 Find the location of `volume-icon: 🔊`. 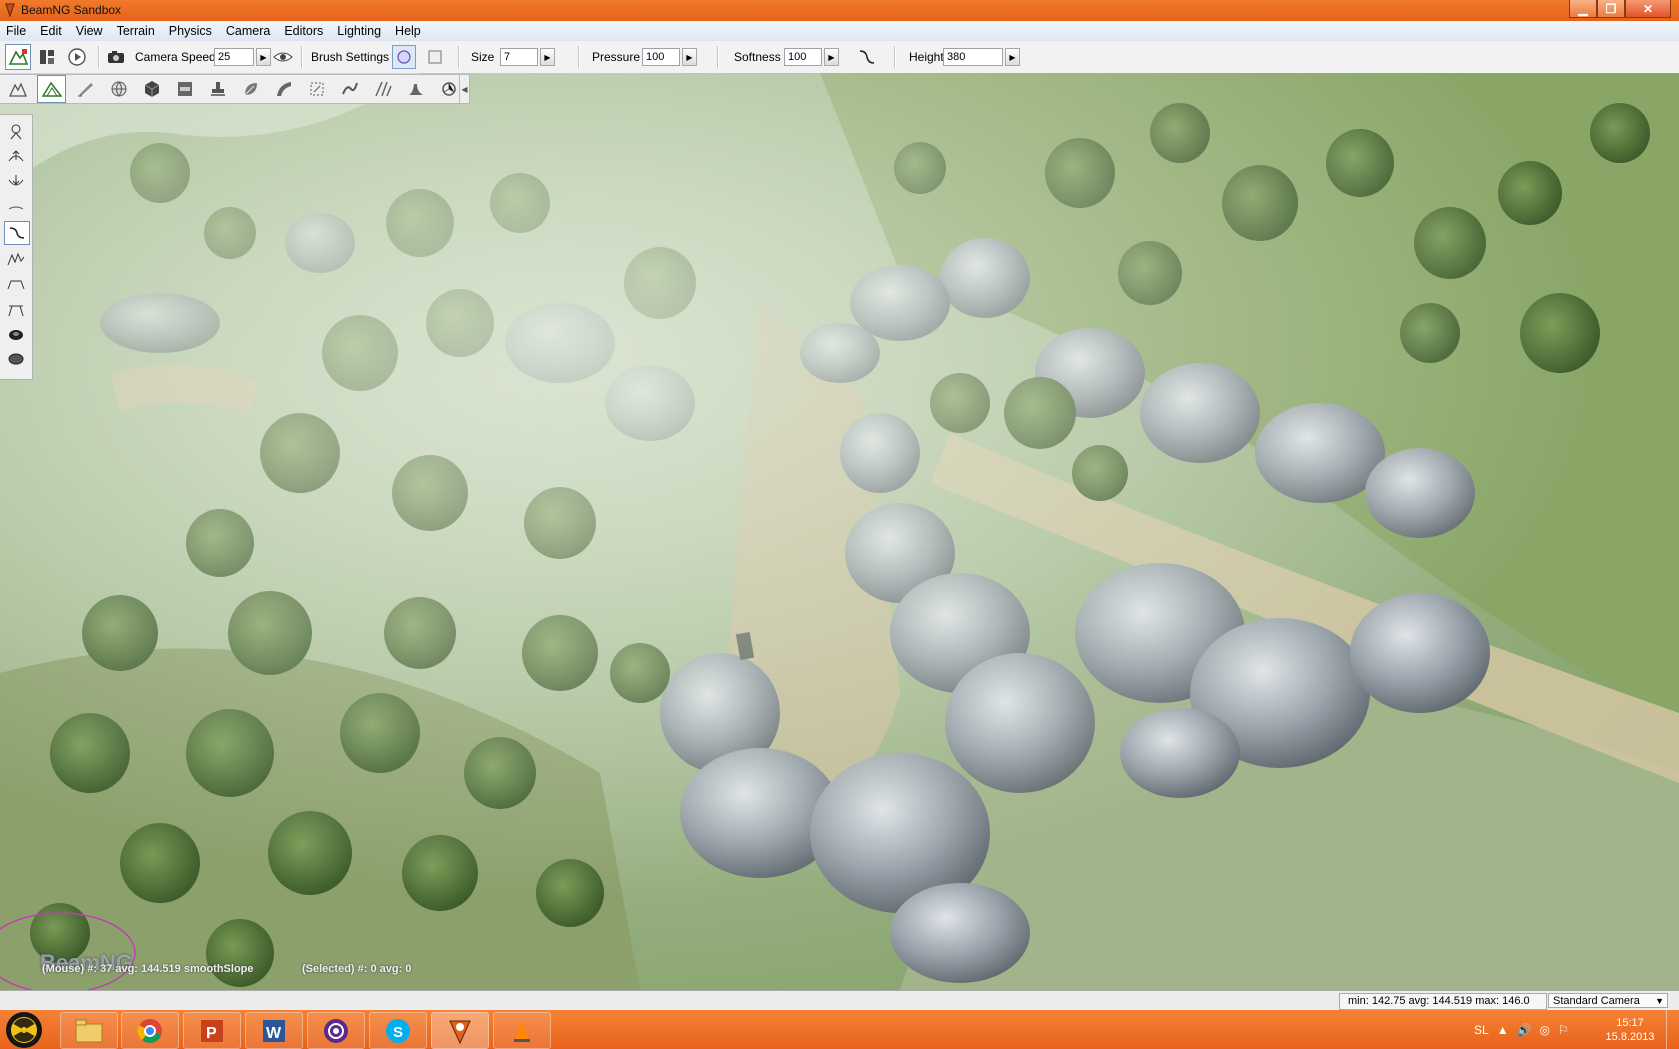

volume-icon: 🔊 is located at coordinates (1524, 1030).